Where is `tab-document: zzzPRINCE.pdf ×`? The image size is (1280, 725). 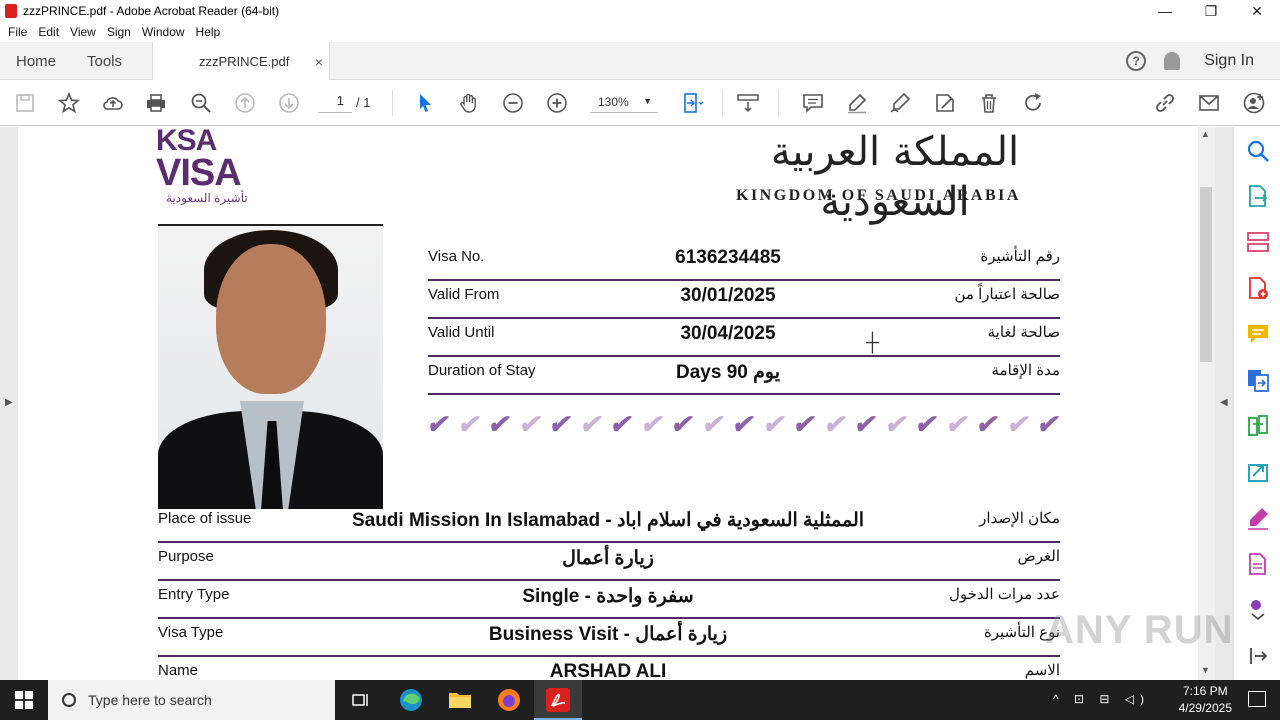 tab-document: zzzPRINCE.pdf × is located at coordinates (241, 61).